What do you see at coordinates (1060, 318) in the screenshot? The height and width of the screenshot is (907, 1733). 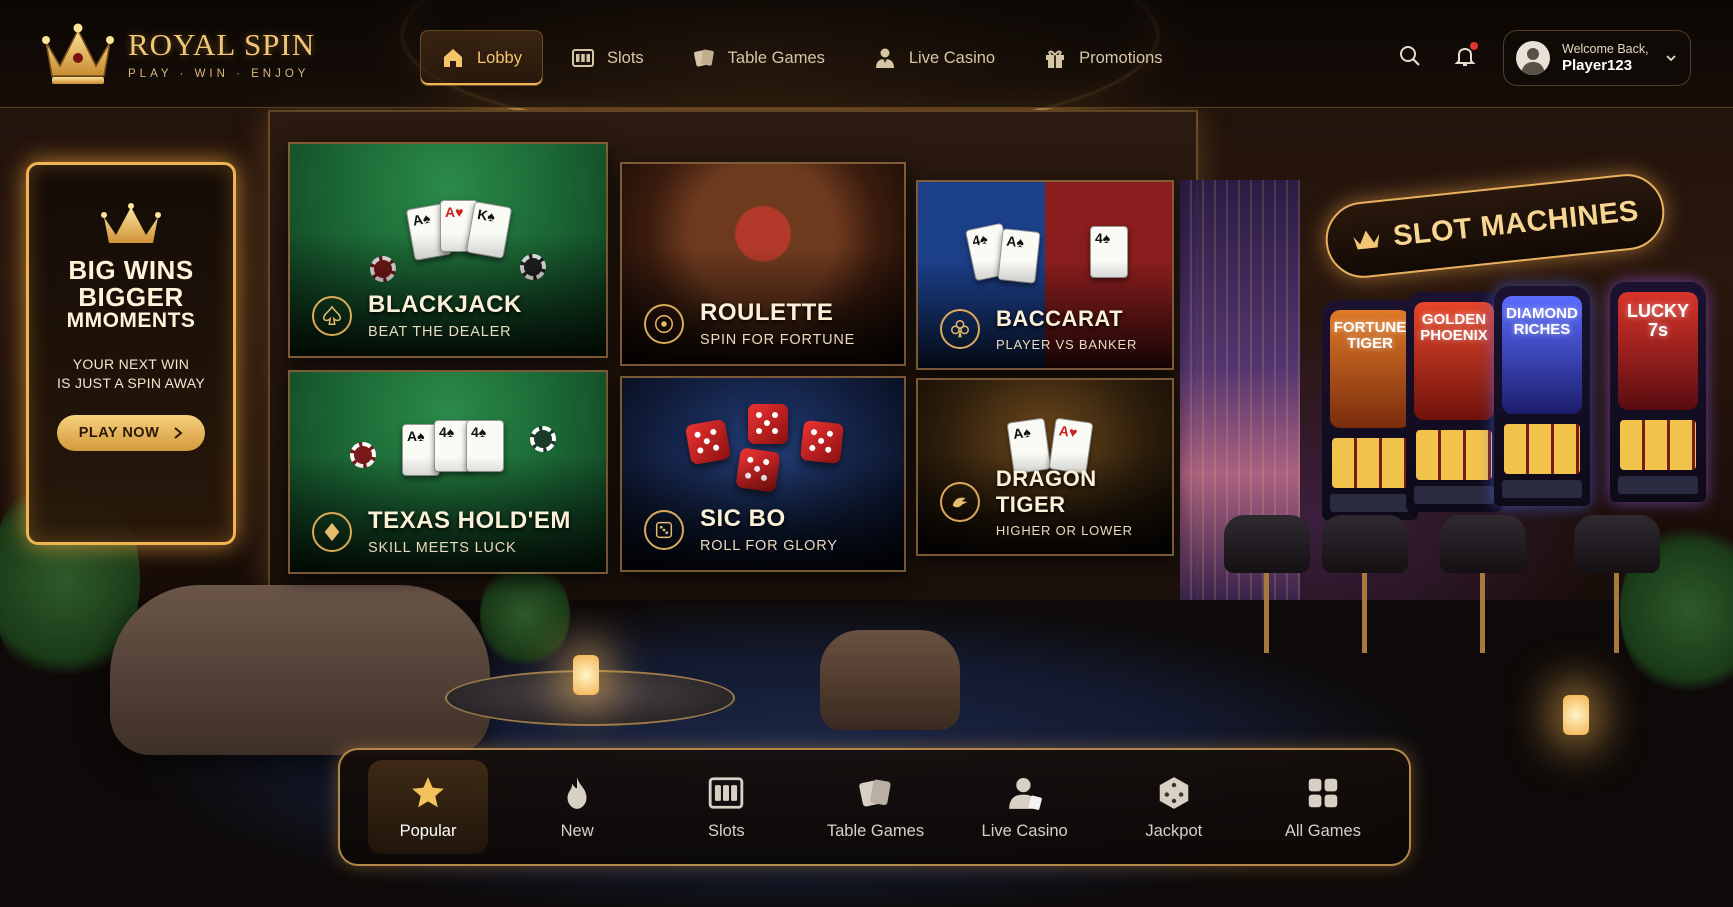 I see `game-name: BACCARAT` at bounding box center [1060, 318].